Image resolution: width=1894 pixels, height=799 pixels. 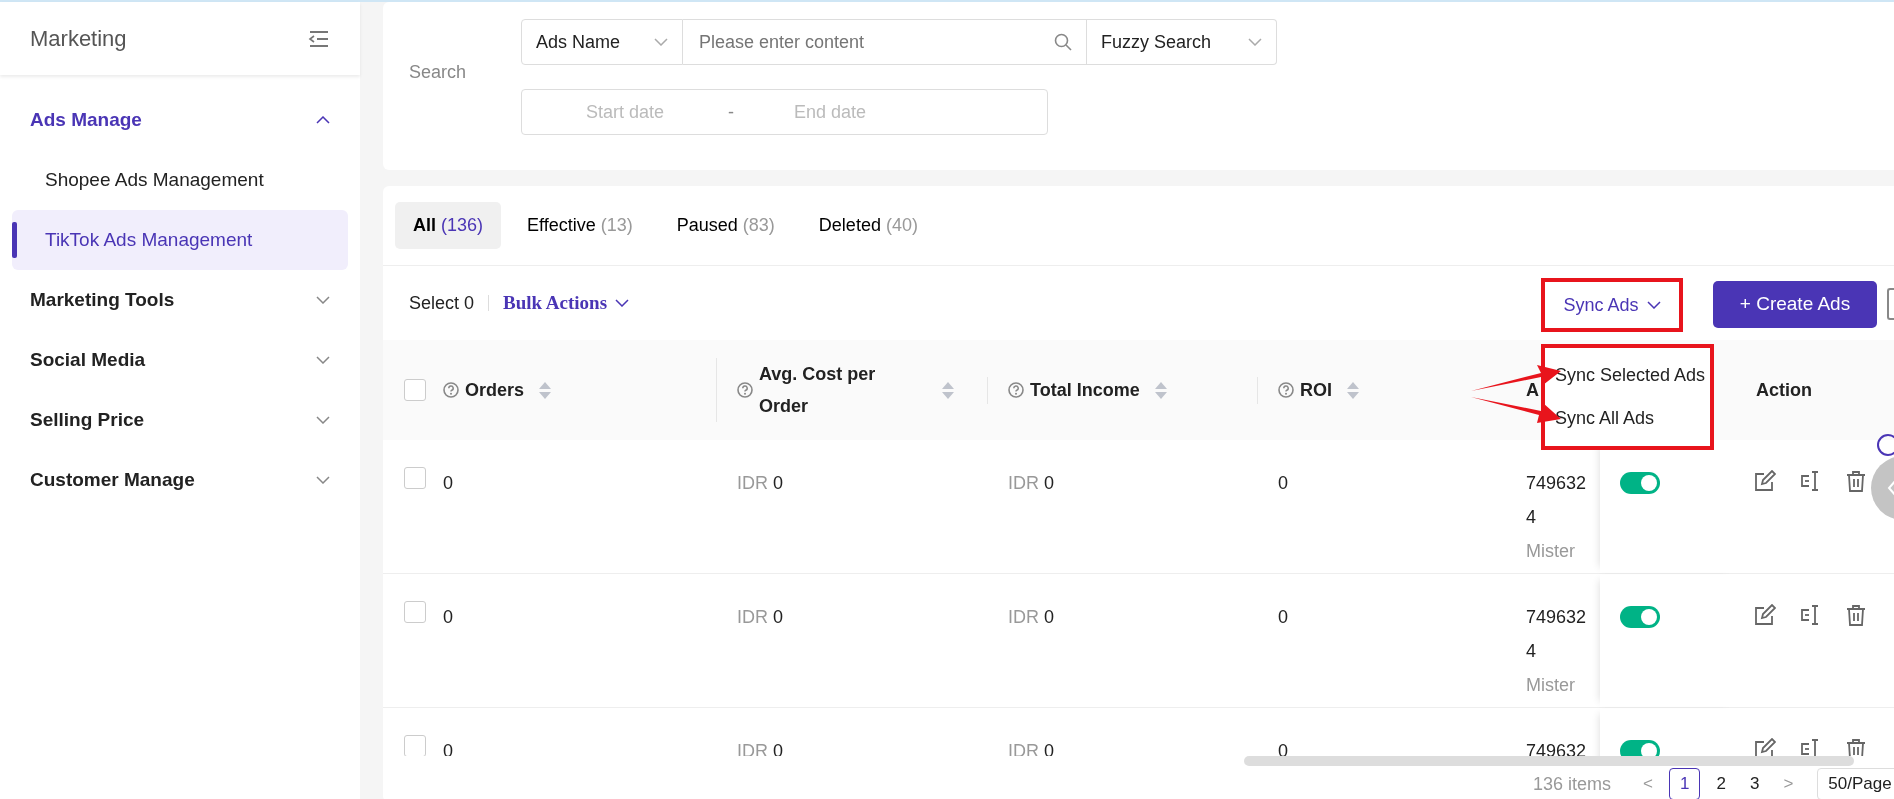 I want to click on search-box: Please enter content, so click(x=885, y=42).